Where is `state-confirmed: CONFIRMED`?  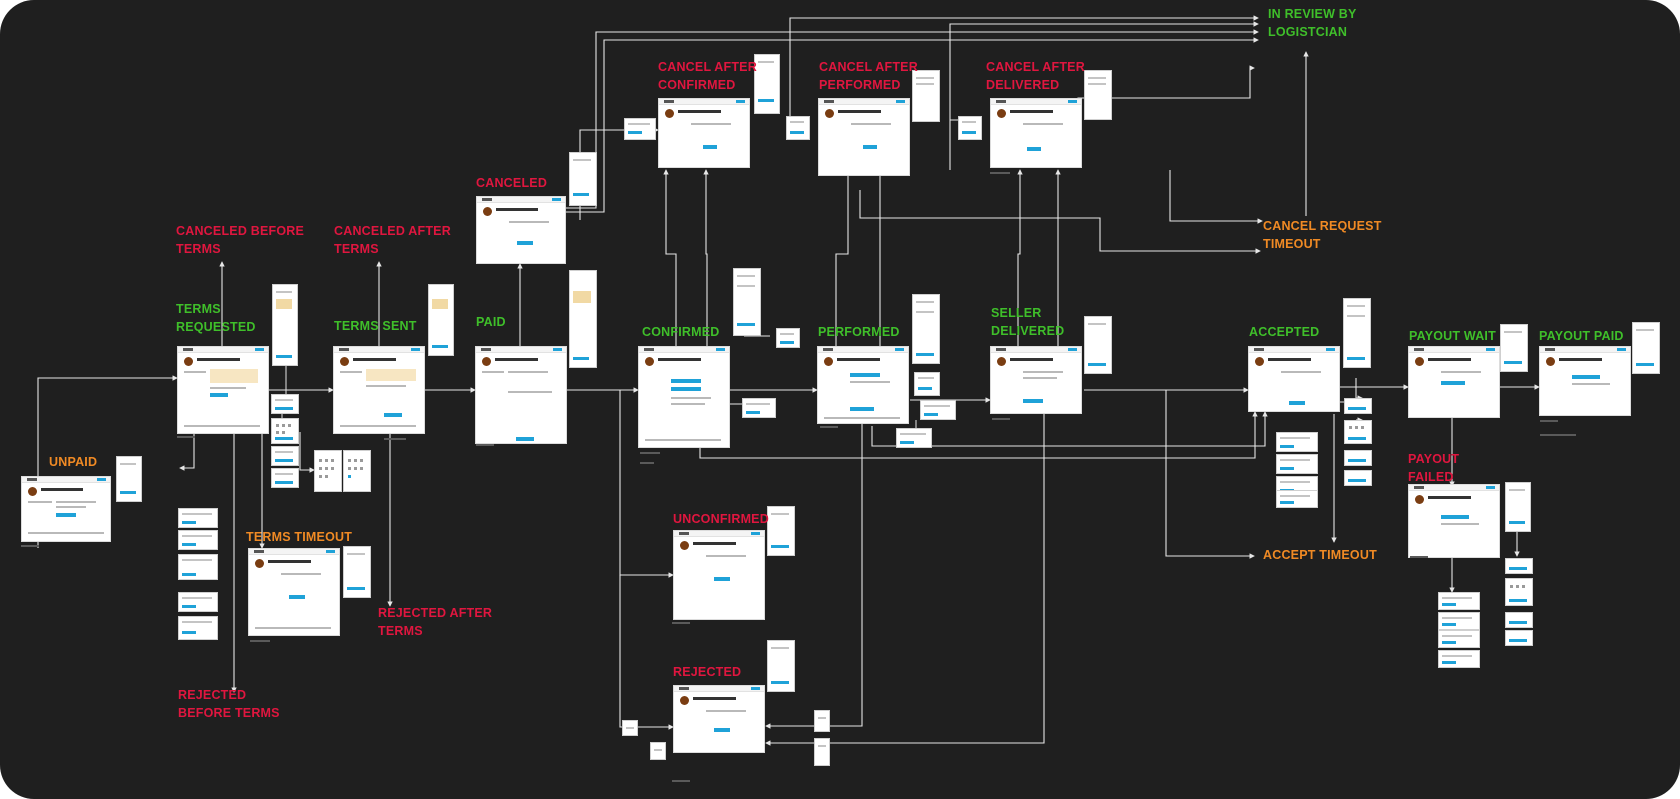
state-confirmed: CONFIRMED is located at coordinates (681, 332).